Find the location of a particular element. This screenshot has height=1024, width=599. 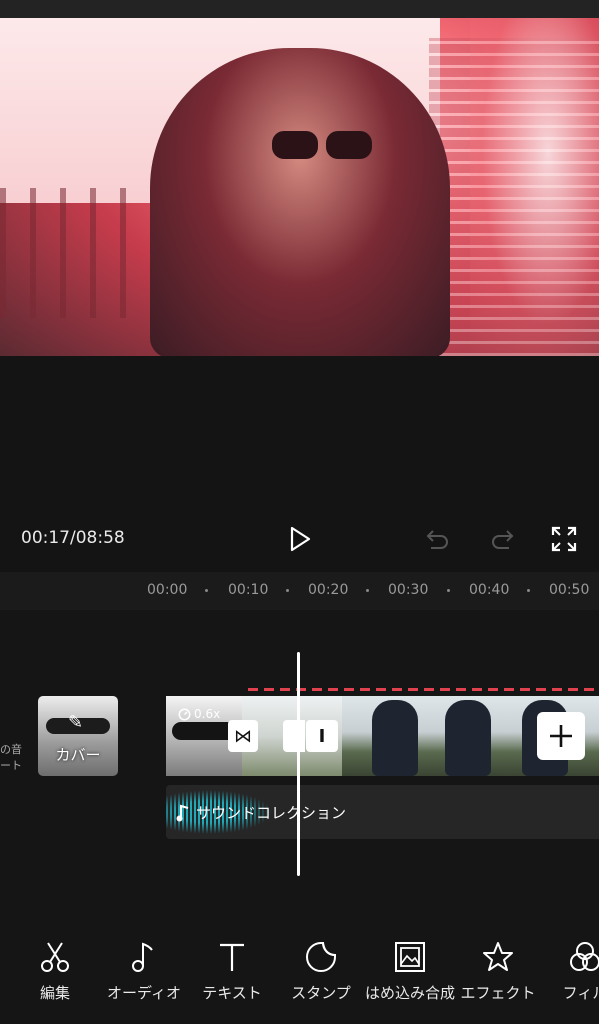

picture-in-picture-icon is located at coordinates (410, 957).